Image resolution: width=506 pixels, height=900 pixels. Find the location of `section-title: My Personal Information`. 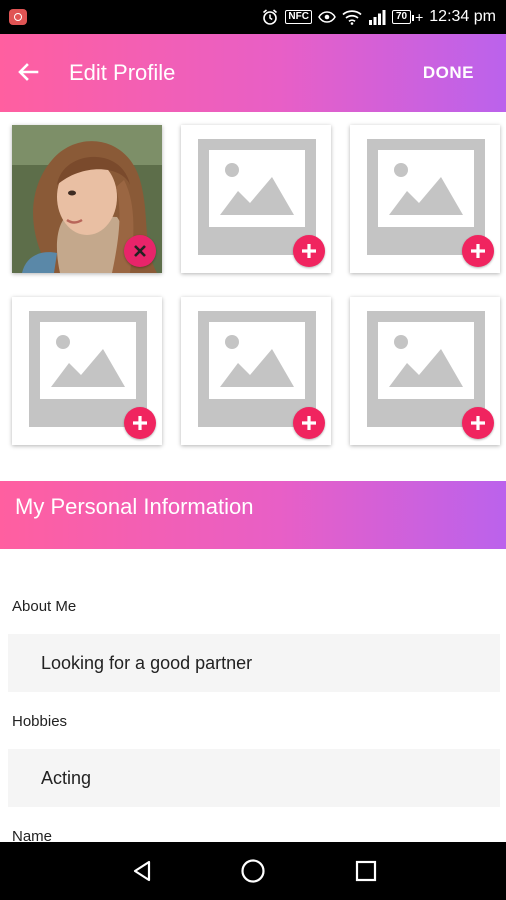

section-title: My Personal Information is located at coordinates (134, 506).